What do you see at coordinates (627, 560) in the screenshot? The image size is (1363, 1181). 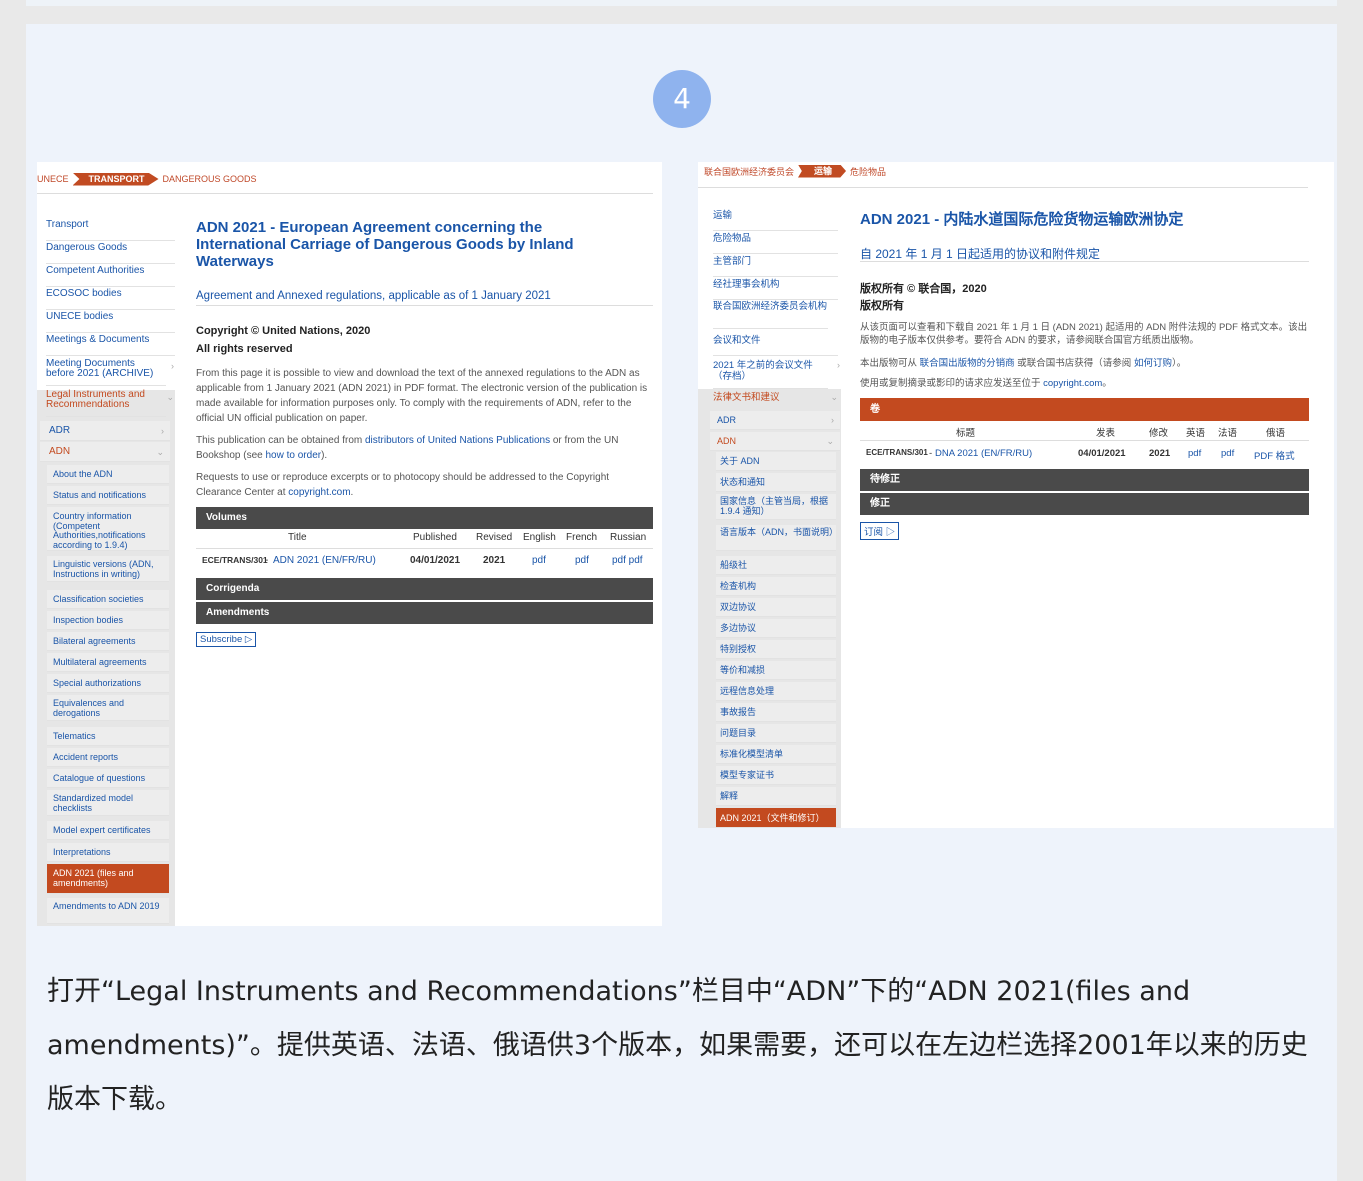 I see `russian-pdf-link: pdf pdf` at bounding box center [627, 560].